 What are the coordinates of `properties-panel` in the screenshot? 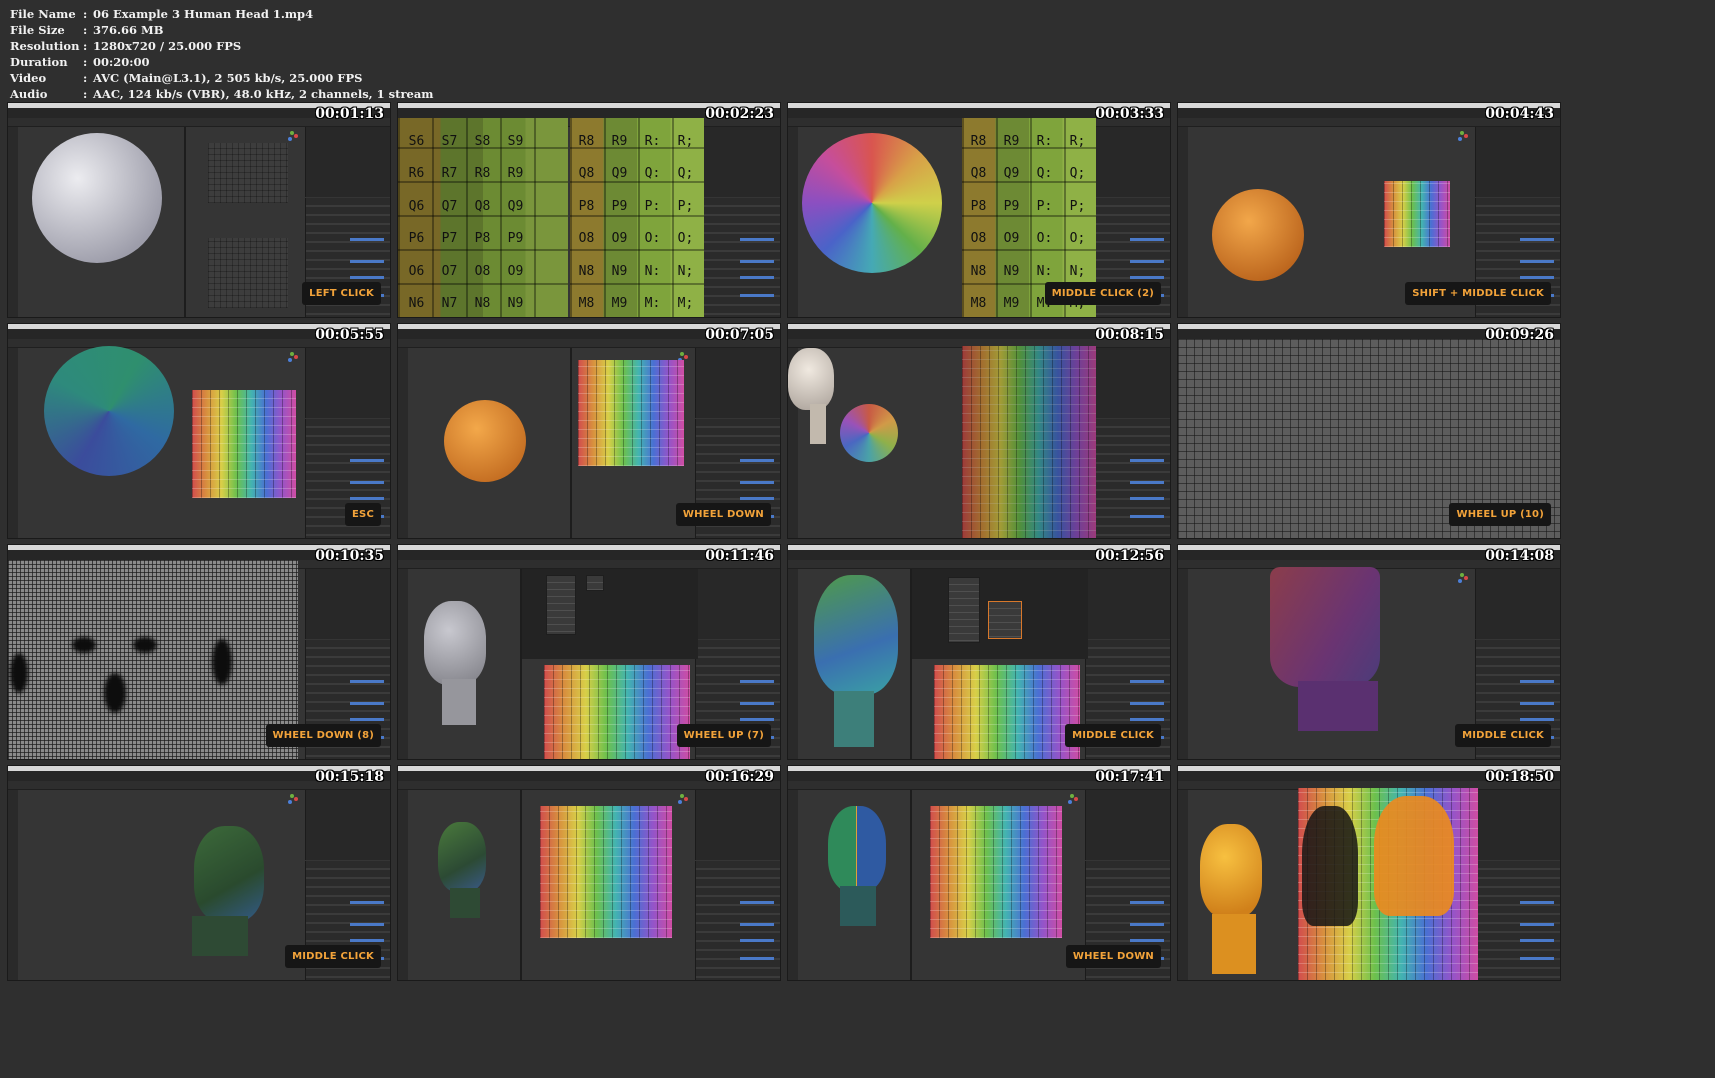 It's located at (737, 257).